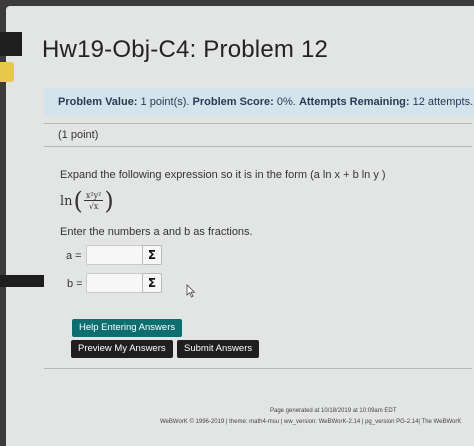  I want to click on expression-fraction: x²y² √x, so click(93, 201).